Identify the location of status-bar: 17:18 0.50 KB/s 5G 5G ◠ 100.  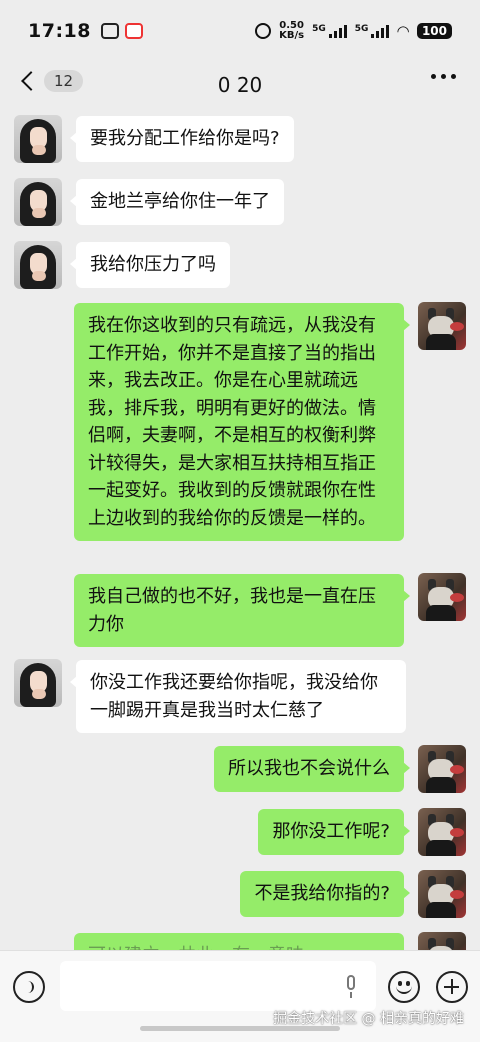
(240, 31).